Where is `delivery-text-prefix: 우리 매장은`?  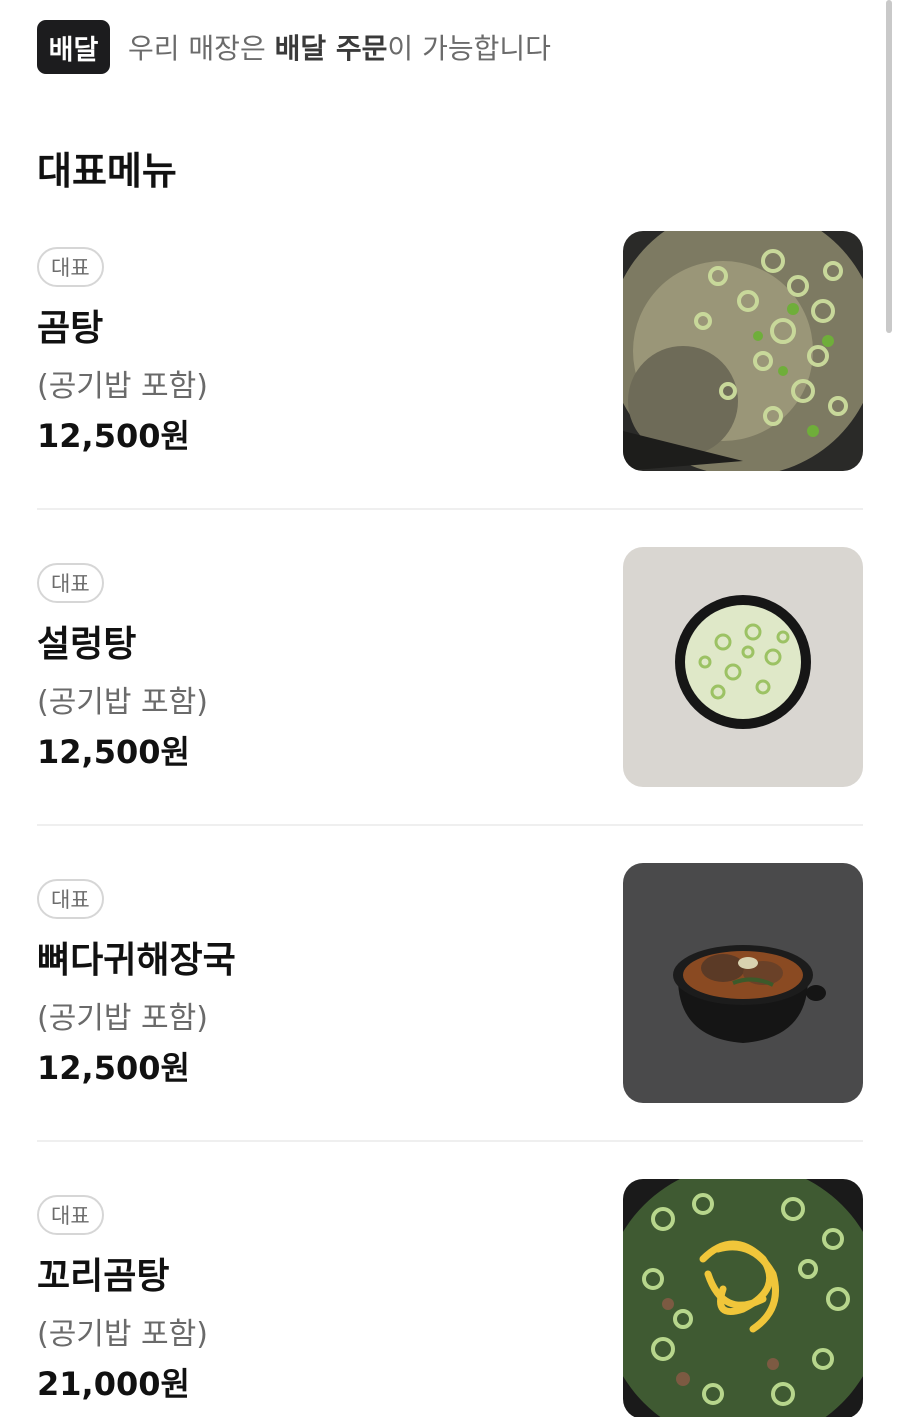
delivery-text-prefix: 우리 매장은 is located at coordinates (201, 48).